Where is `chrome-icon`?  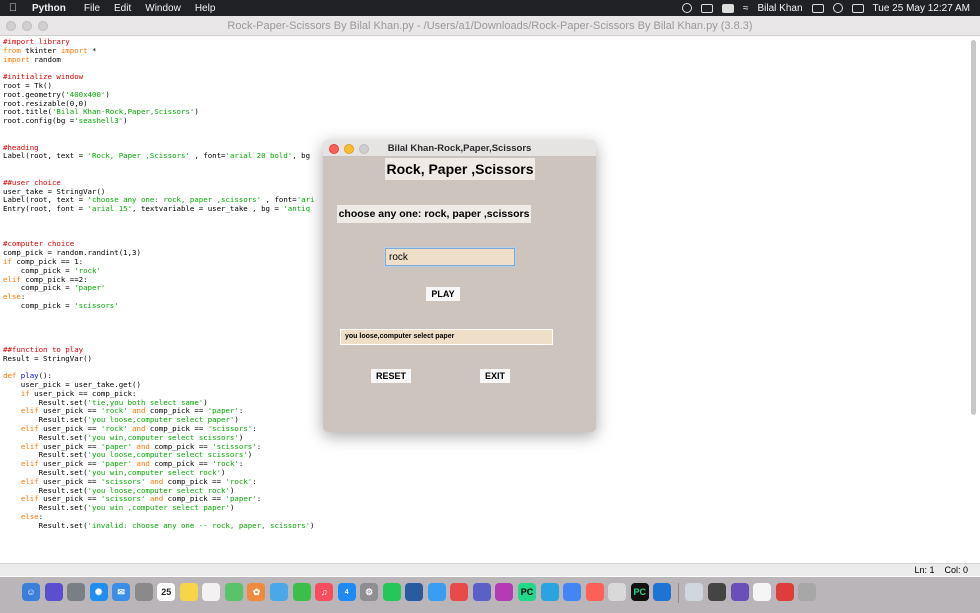
chrome-icon is located at coordinates (572, 592).